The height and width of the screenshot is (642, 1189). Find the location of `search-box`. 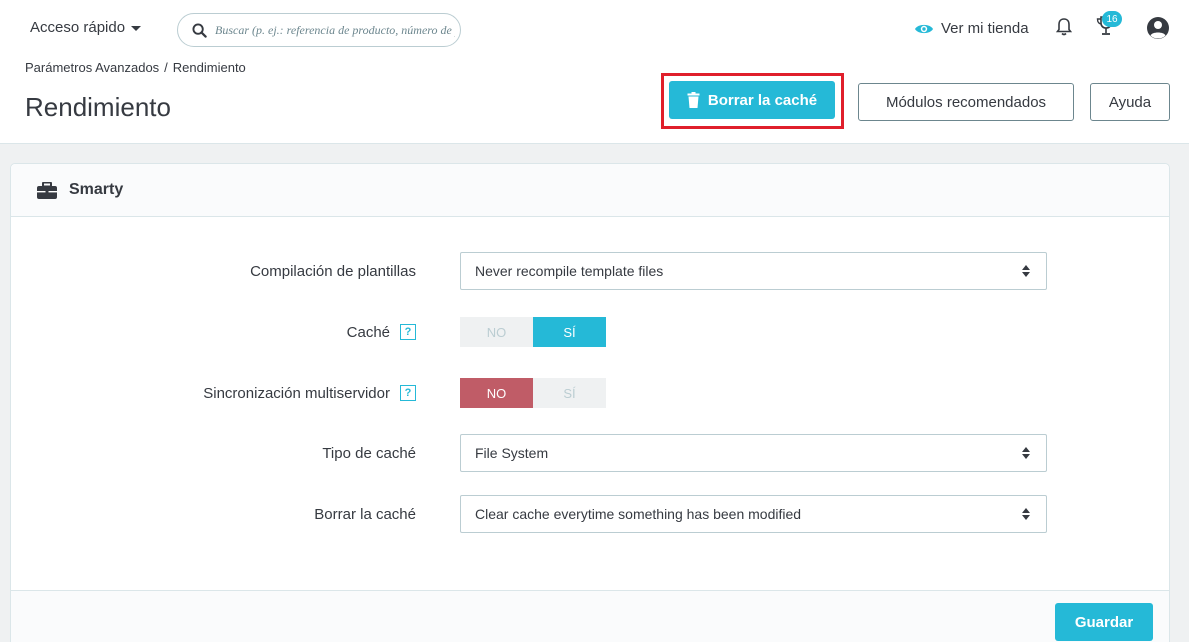

search-box is located at coordinates (319, 30).